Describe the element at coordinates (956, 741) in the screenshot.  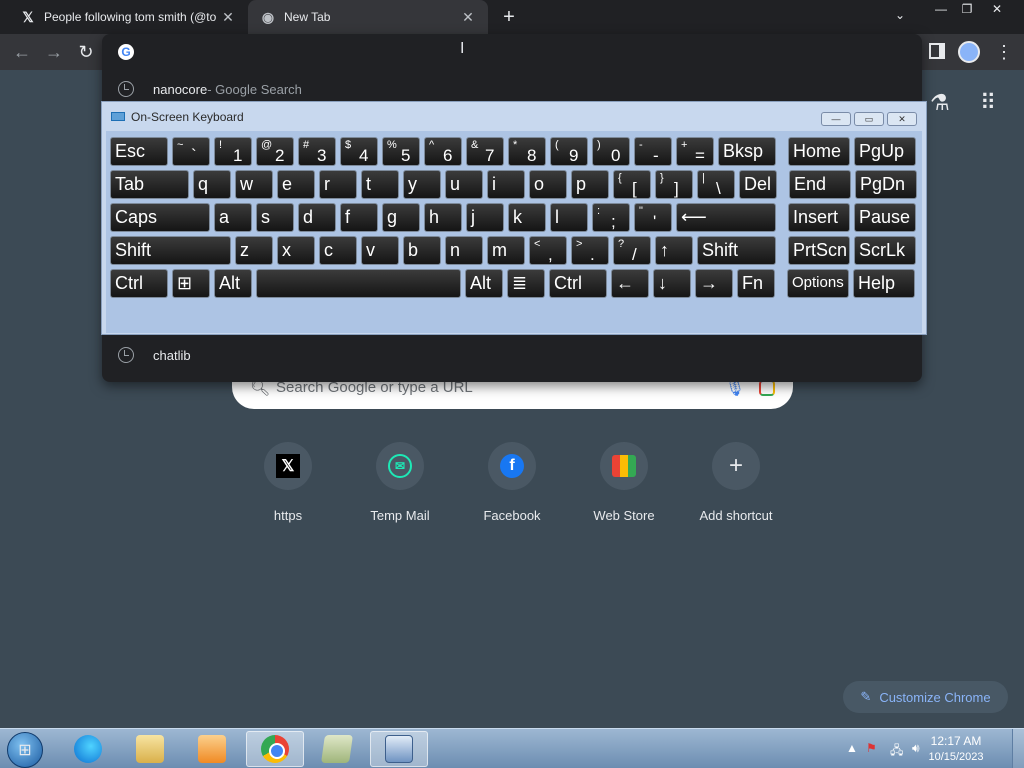
I see `taskbar-clock-time: 12:17 AM` at that location.